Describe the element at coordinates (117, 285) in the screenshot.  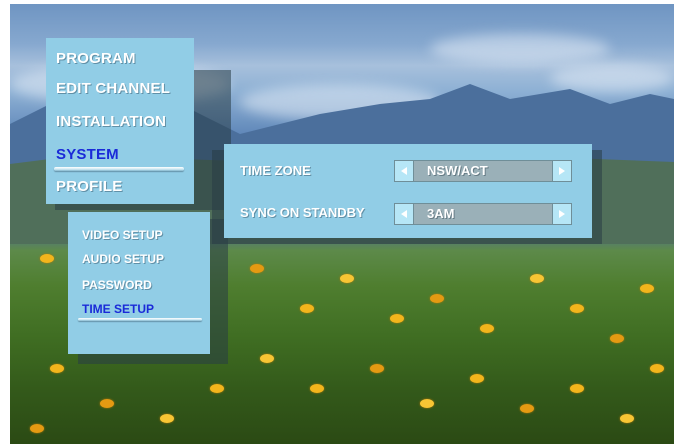
I see `submenu-item-password: PASSWORD` at that location.